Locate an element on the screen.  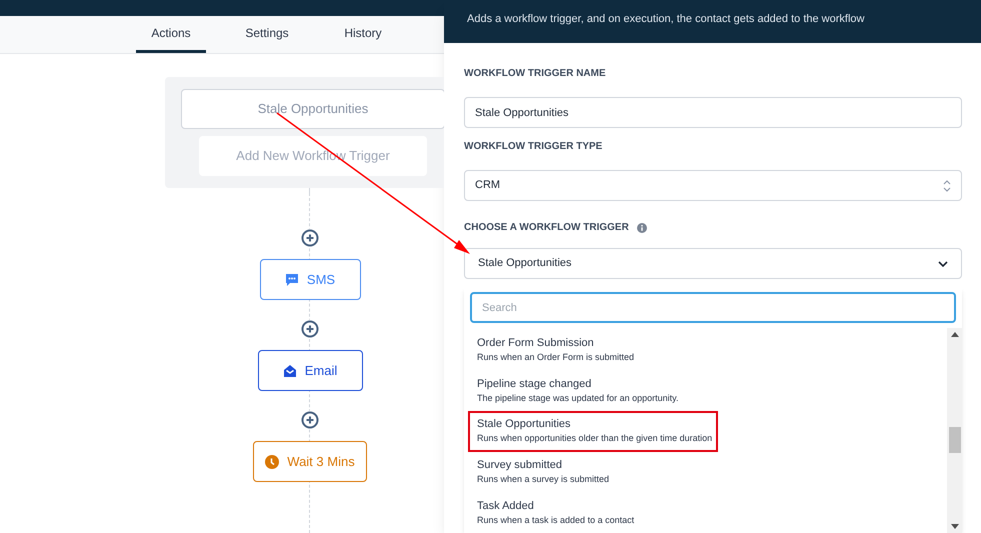
trigger-option: Task Added Runs when a task is added to a contact is located at coordinates (554, 512).